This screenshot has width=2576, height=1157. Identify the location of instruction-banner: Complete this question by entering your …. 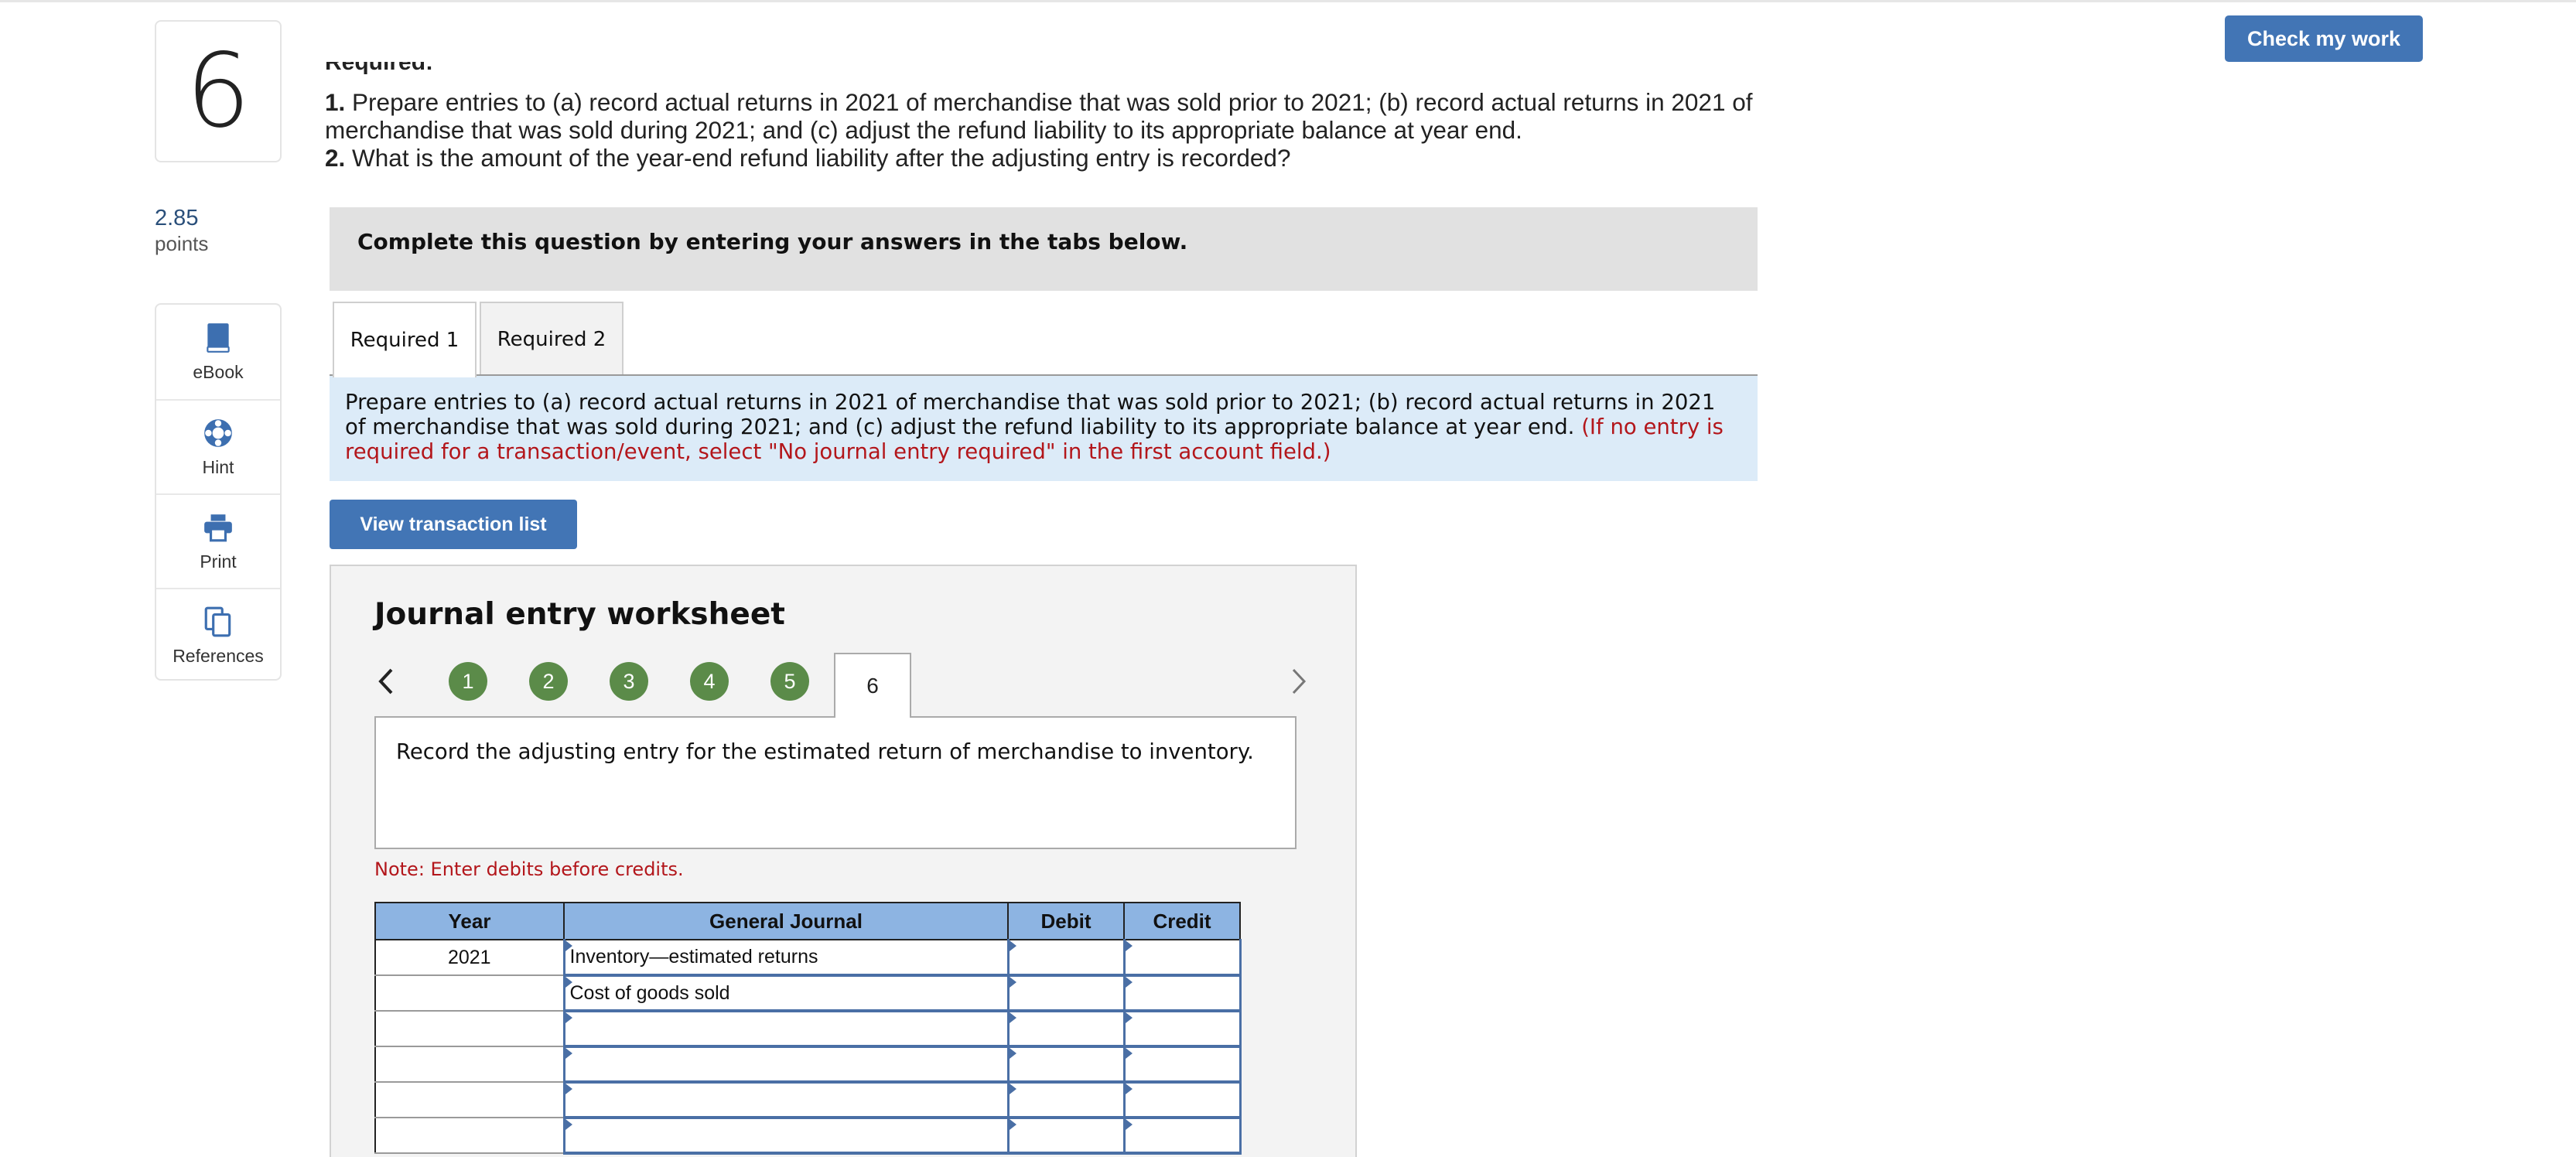
(1044, 249).